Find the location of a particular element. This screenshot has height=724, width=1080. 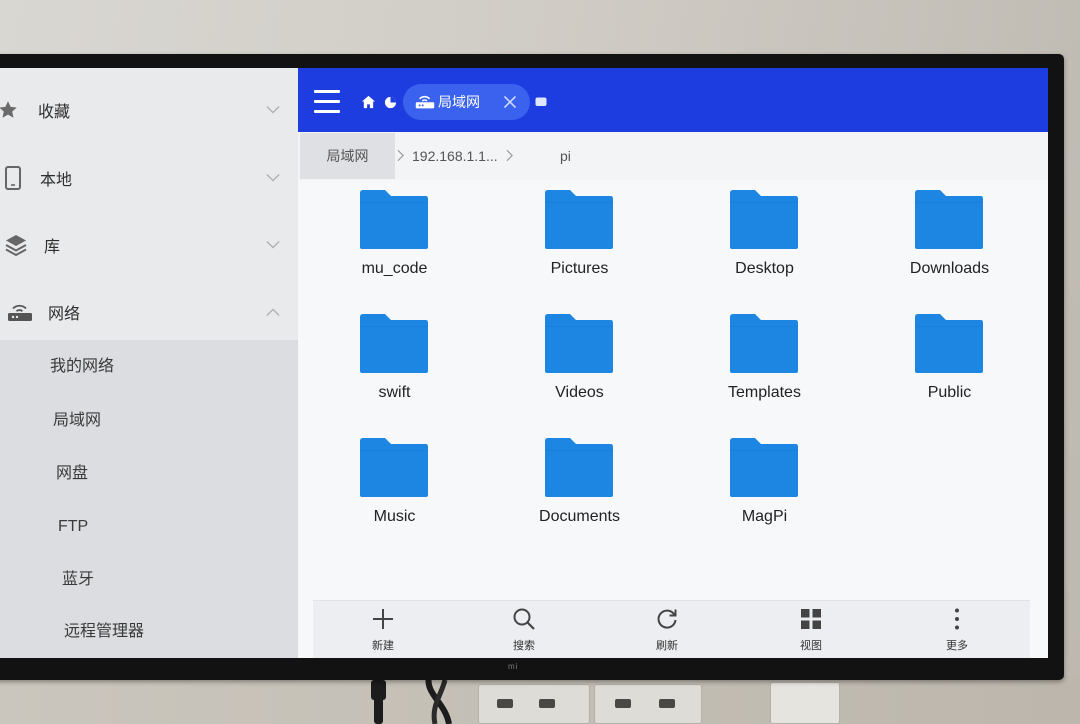

folder-item: Templates is located at coordinates (764, 372).